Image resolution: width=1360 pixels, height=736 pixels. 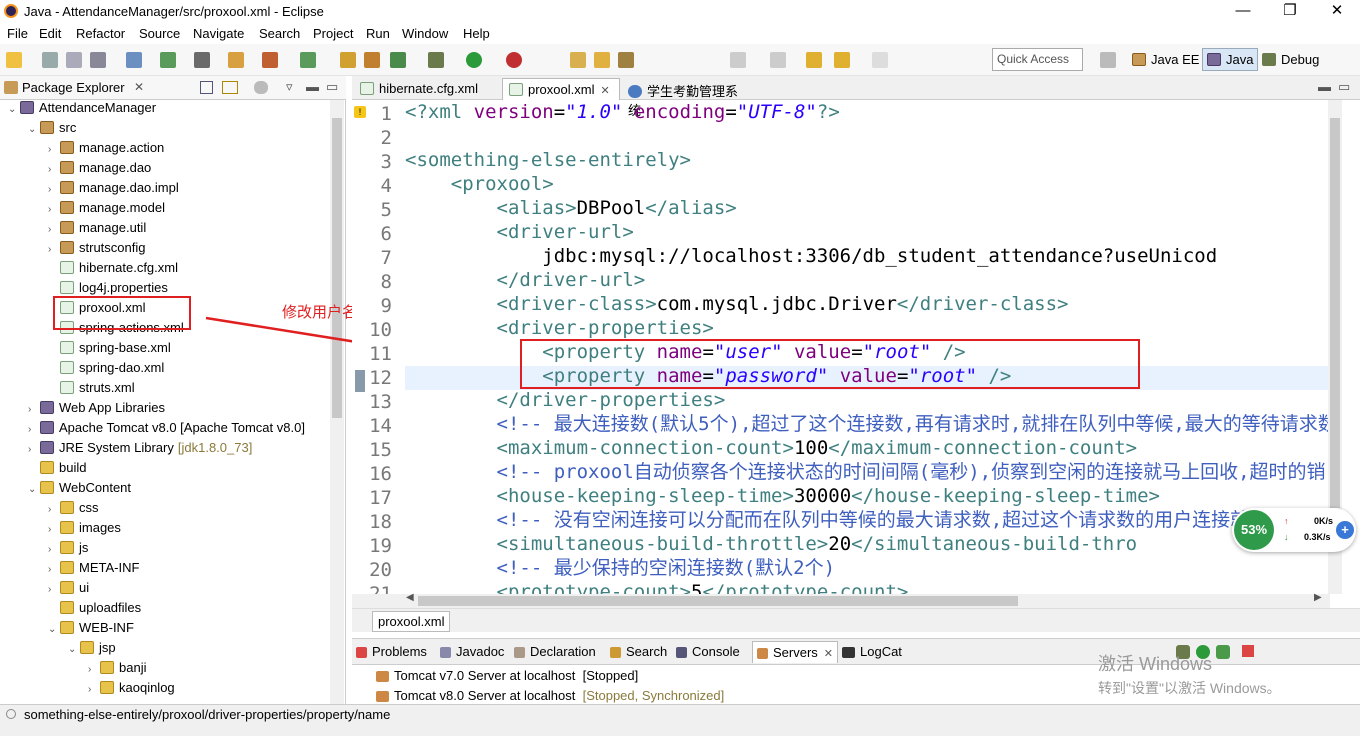 I want to click on open-type-icon, so click(x=236, y=60).